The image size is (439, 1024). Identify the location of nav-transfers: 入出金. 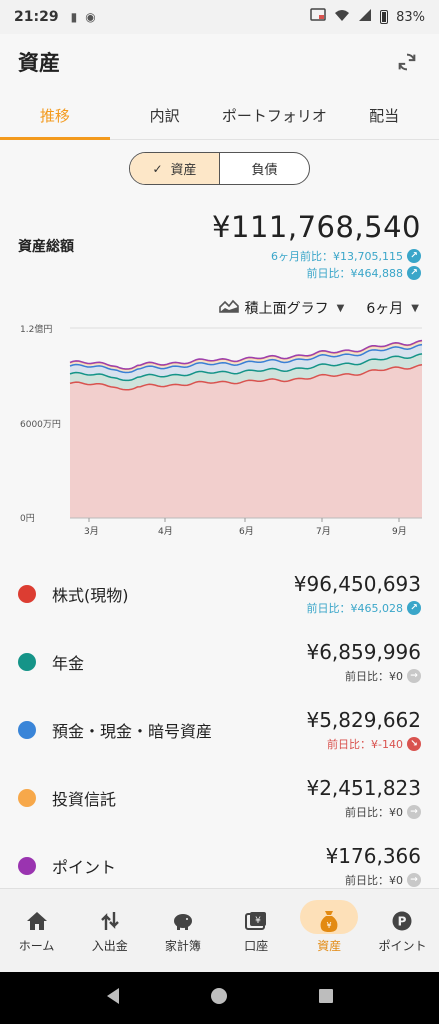
(109, 930).